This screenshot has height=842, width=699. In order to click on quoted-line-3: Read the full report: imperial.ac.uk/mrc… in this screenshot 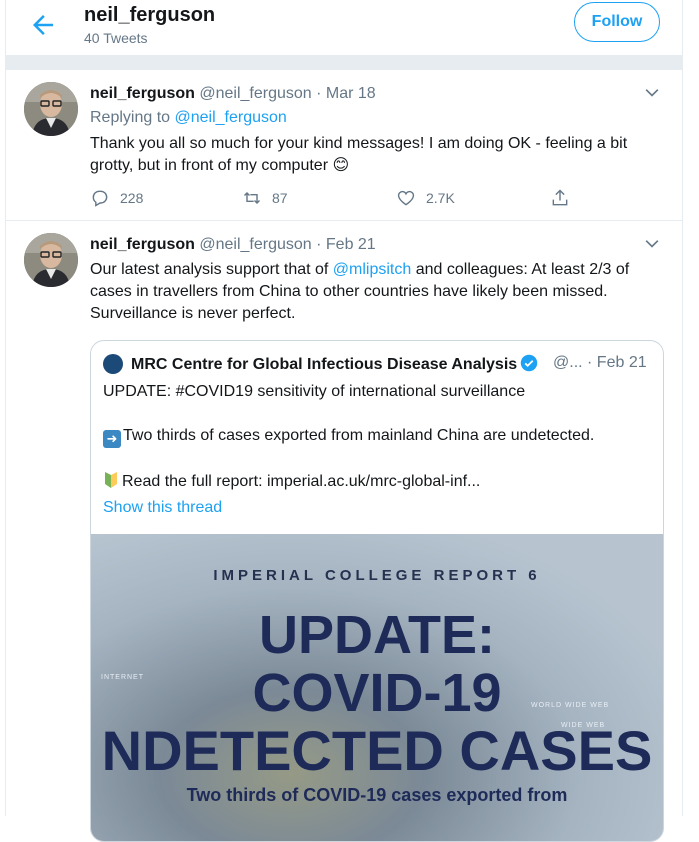, I will do `click(301, 481)`.